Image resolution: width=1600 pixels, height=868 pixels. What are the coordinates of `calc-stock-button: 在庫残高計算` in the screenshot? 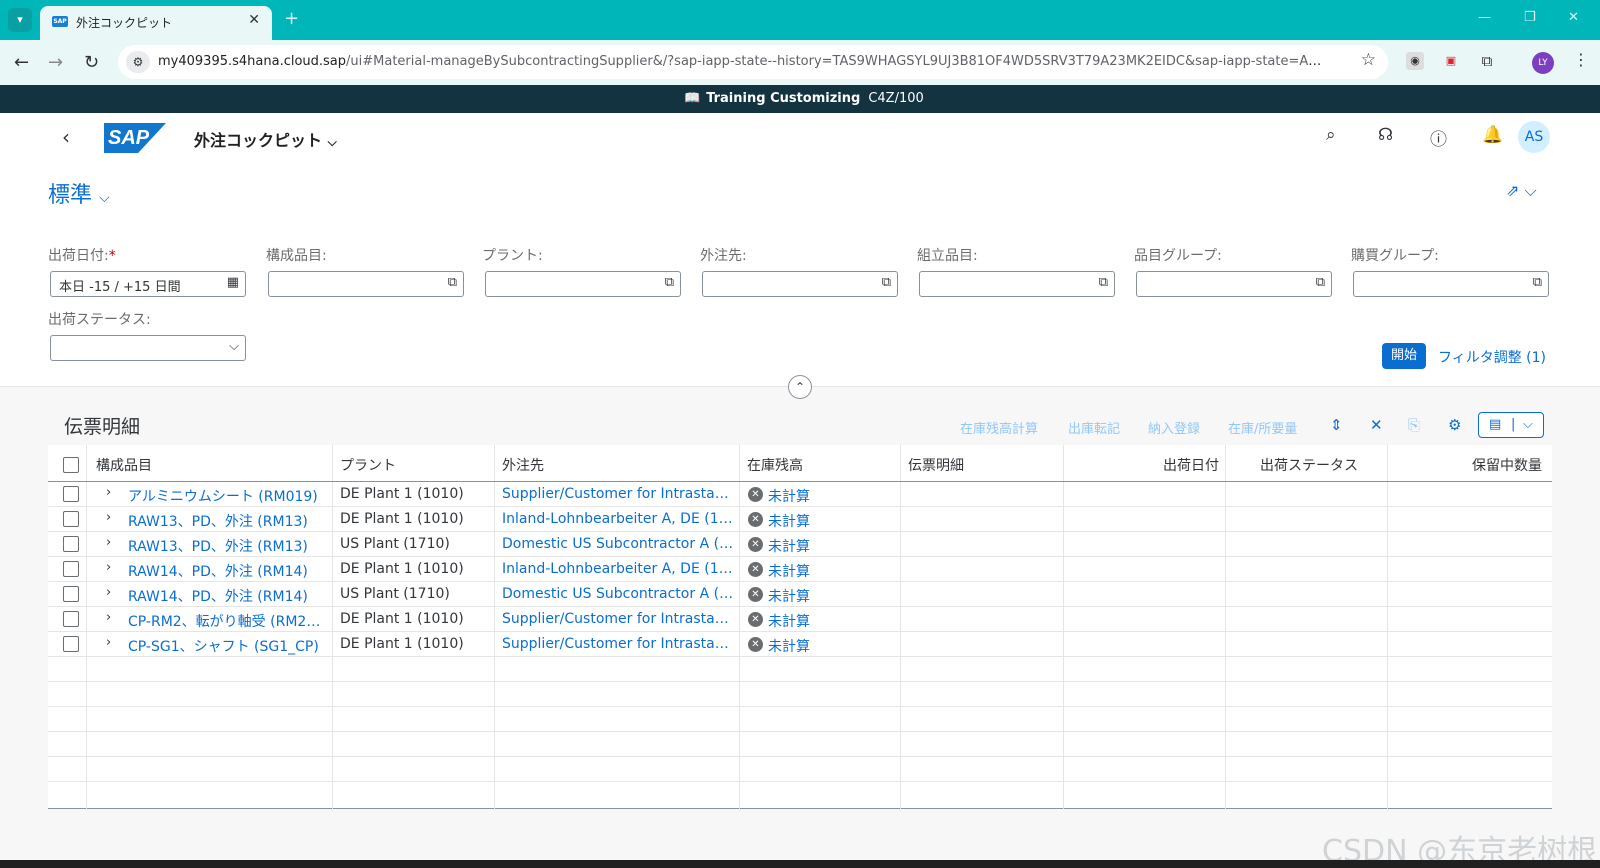 It's located at (999, 427).